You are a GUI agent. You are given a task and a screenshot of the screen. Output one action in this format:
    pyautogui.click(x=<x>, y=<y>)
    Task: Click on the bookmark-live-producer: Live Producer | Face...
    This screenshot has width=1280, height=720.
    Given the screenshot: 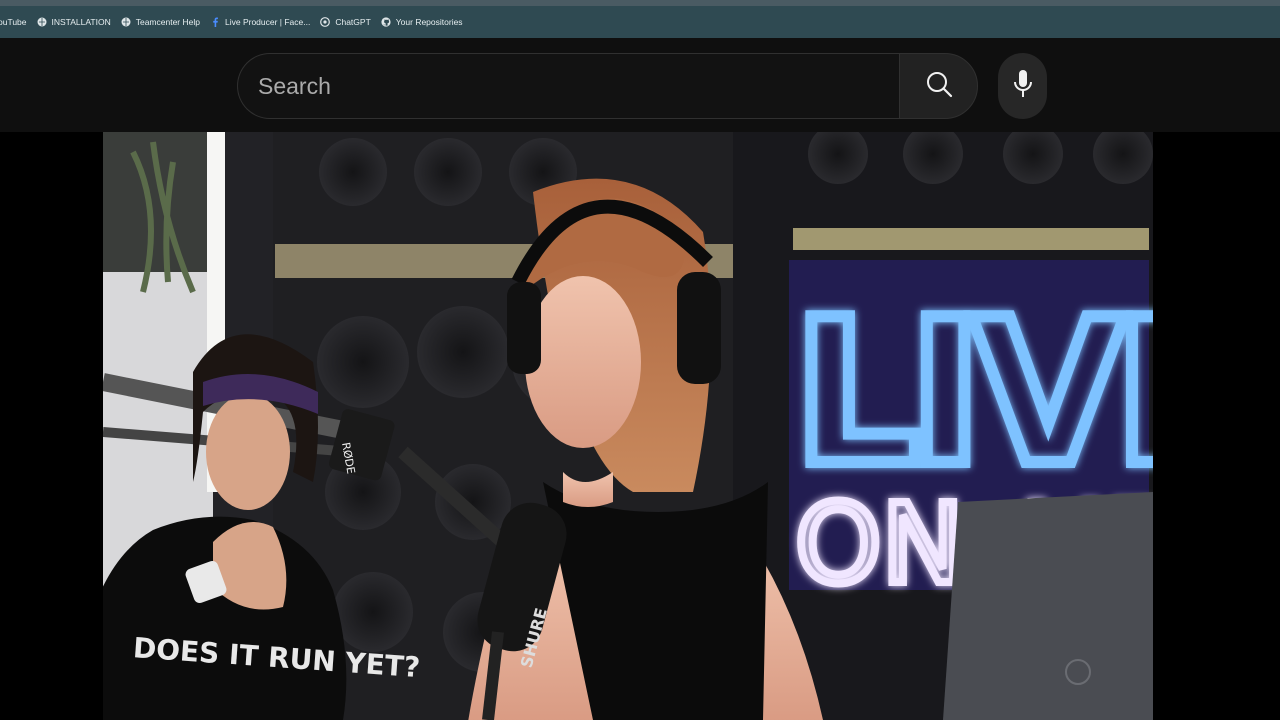 What is the action you would take?
    pyautogui.click(x=260, y=22)
    